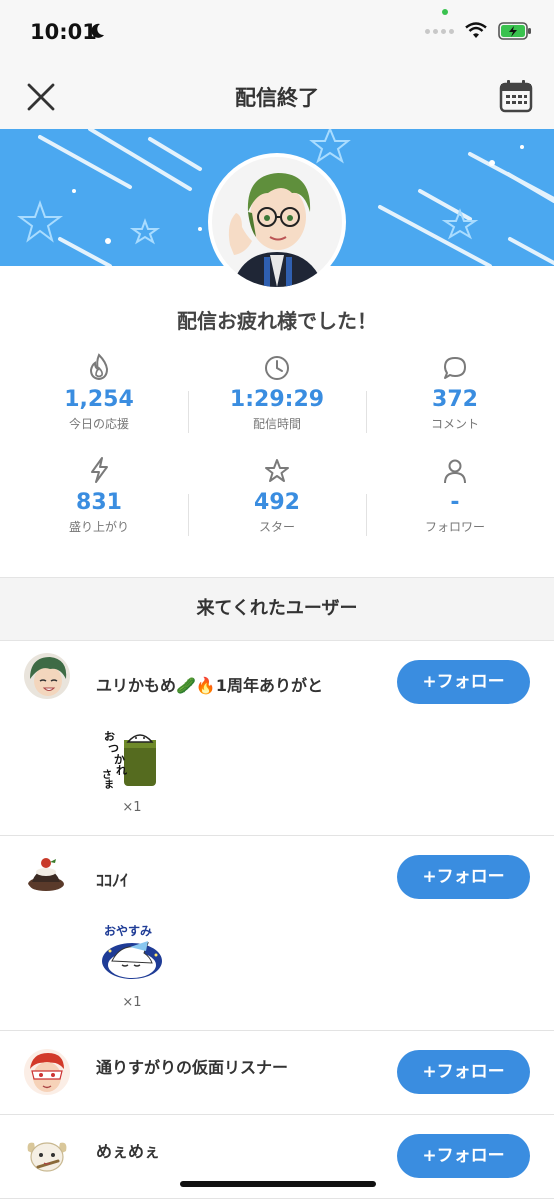 The width and height of the screenshot is (554, 1199). I want to click on stat-value: 492, so click(277, 502).